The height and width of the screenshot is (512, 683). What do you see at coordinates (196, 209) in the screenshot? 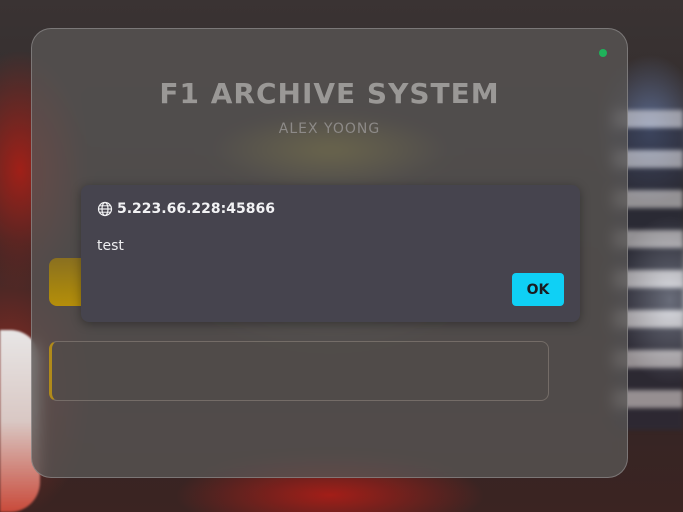
I see `dialog-origin: 5.223.66.228:45866` at bounding box center [196, 209].